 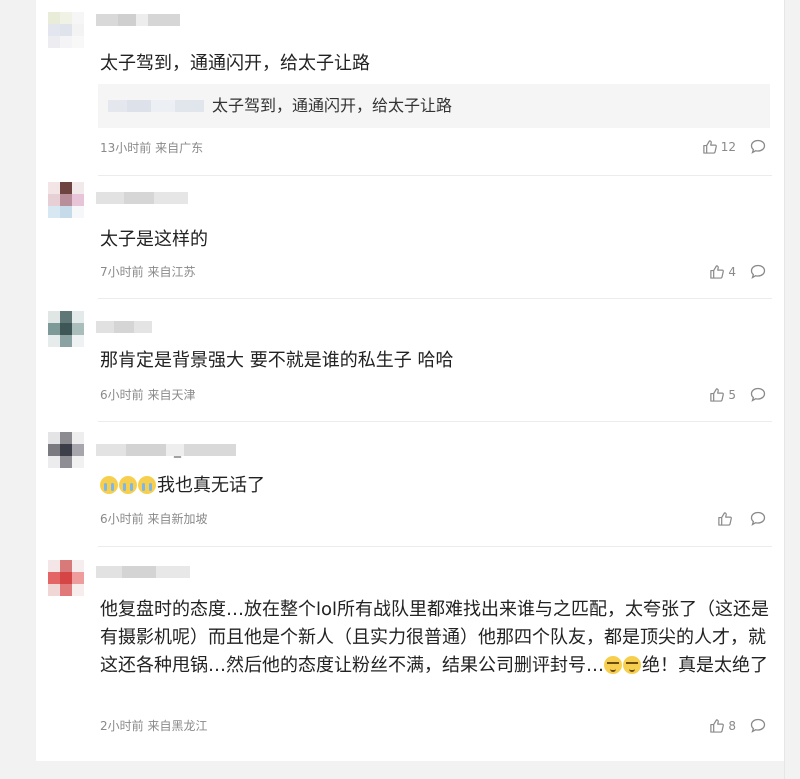 What do you see at coordinates (784, 389) in the screenshot?
I see `page-edge` at bounding box center [784, 389].